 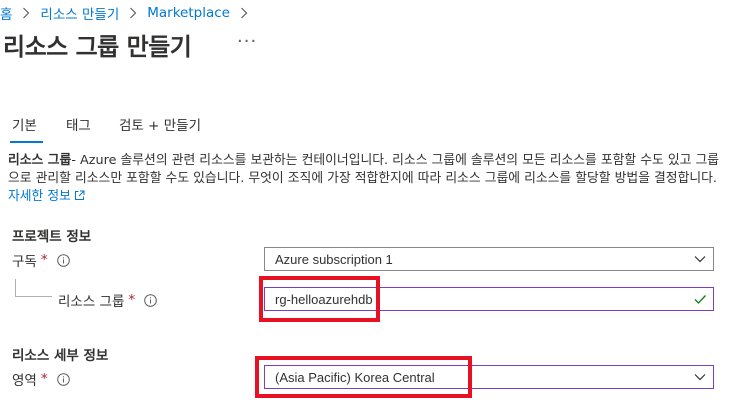 I want to click on project-heading: 프로젝트 정보, so click(x=52, y=237).